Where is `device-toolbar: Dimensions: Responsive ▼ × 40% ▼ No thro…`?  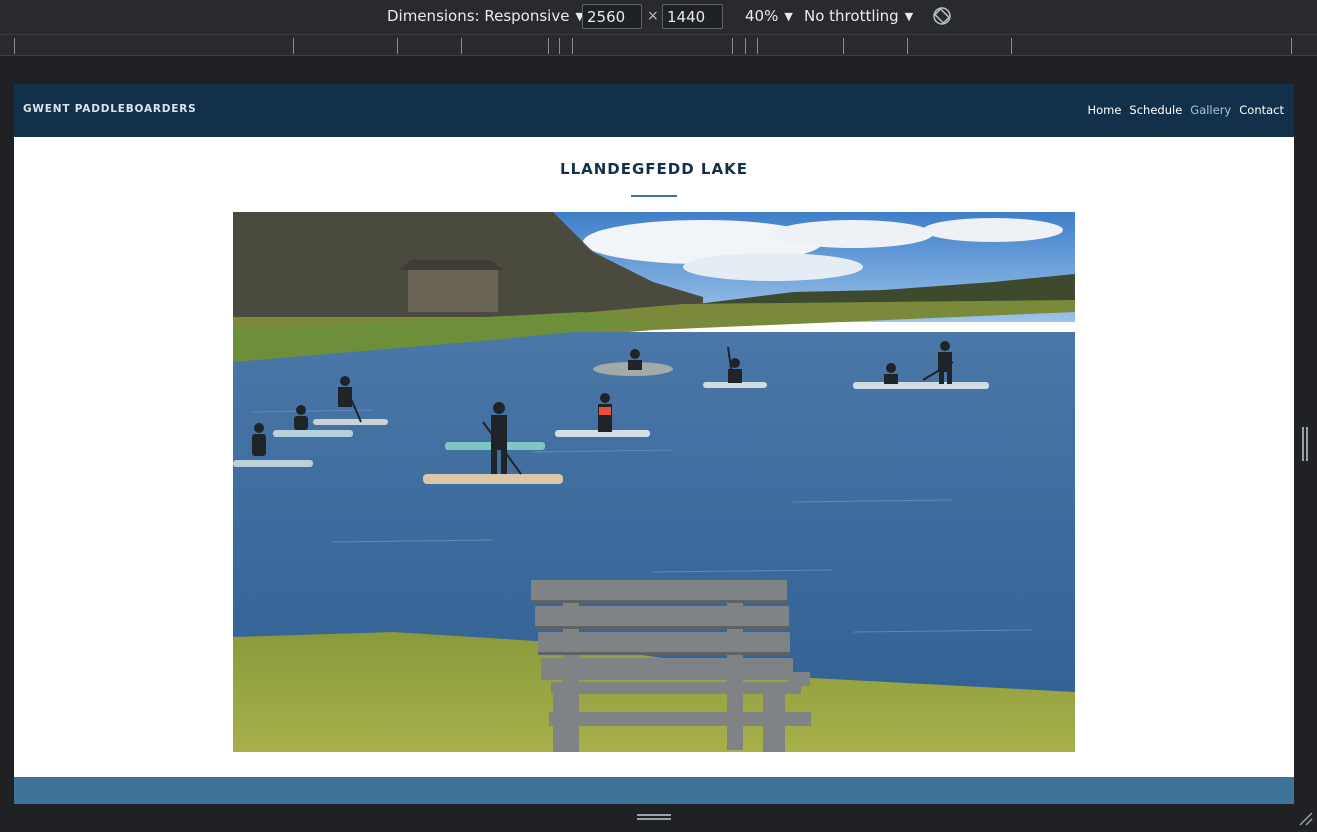 device-toolbar: Dimensions: Responsive ▼ × 40% ▼ No thro… is located at coordinates (658, 17).